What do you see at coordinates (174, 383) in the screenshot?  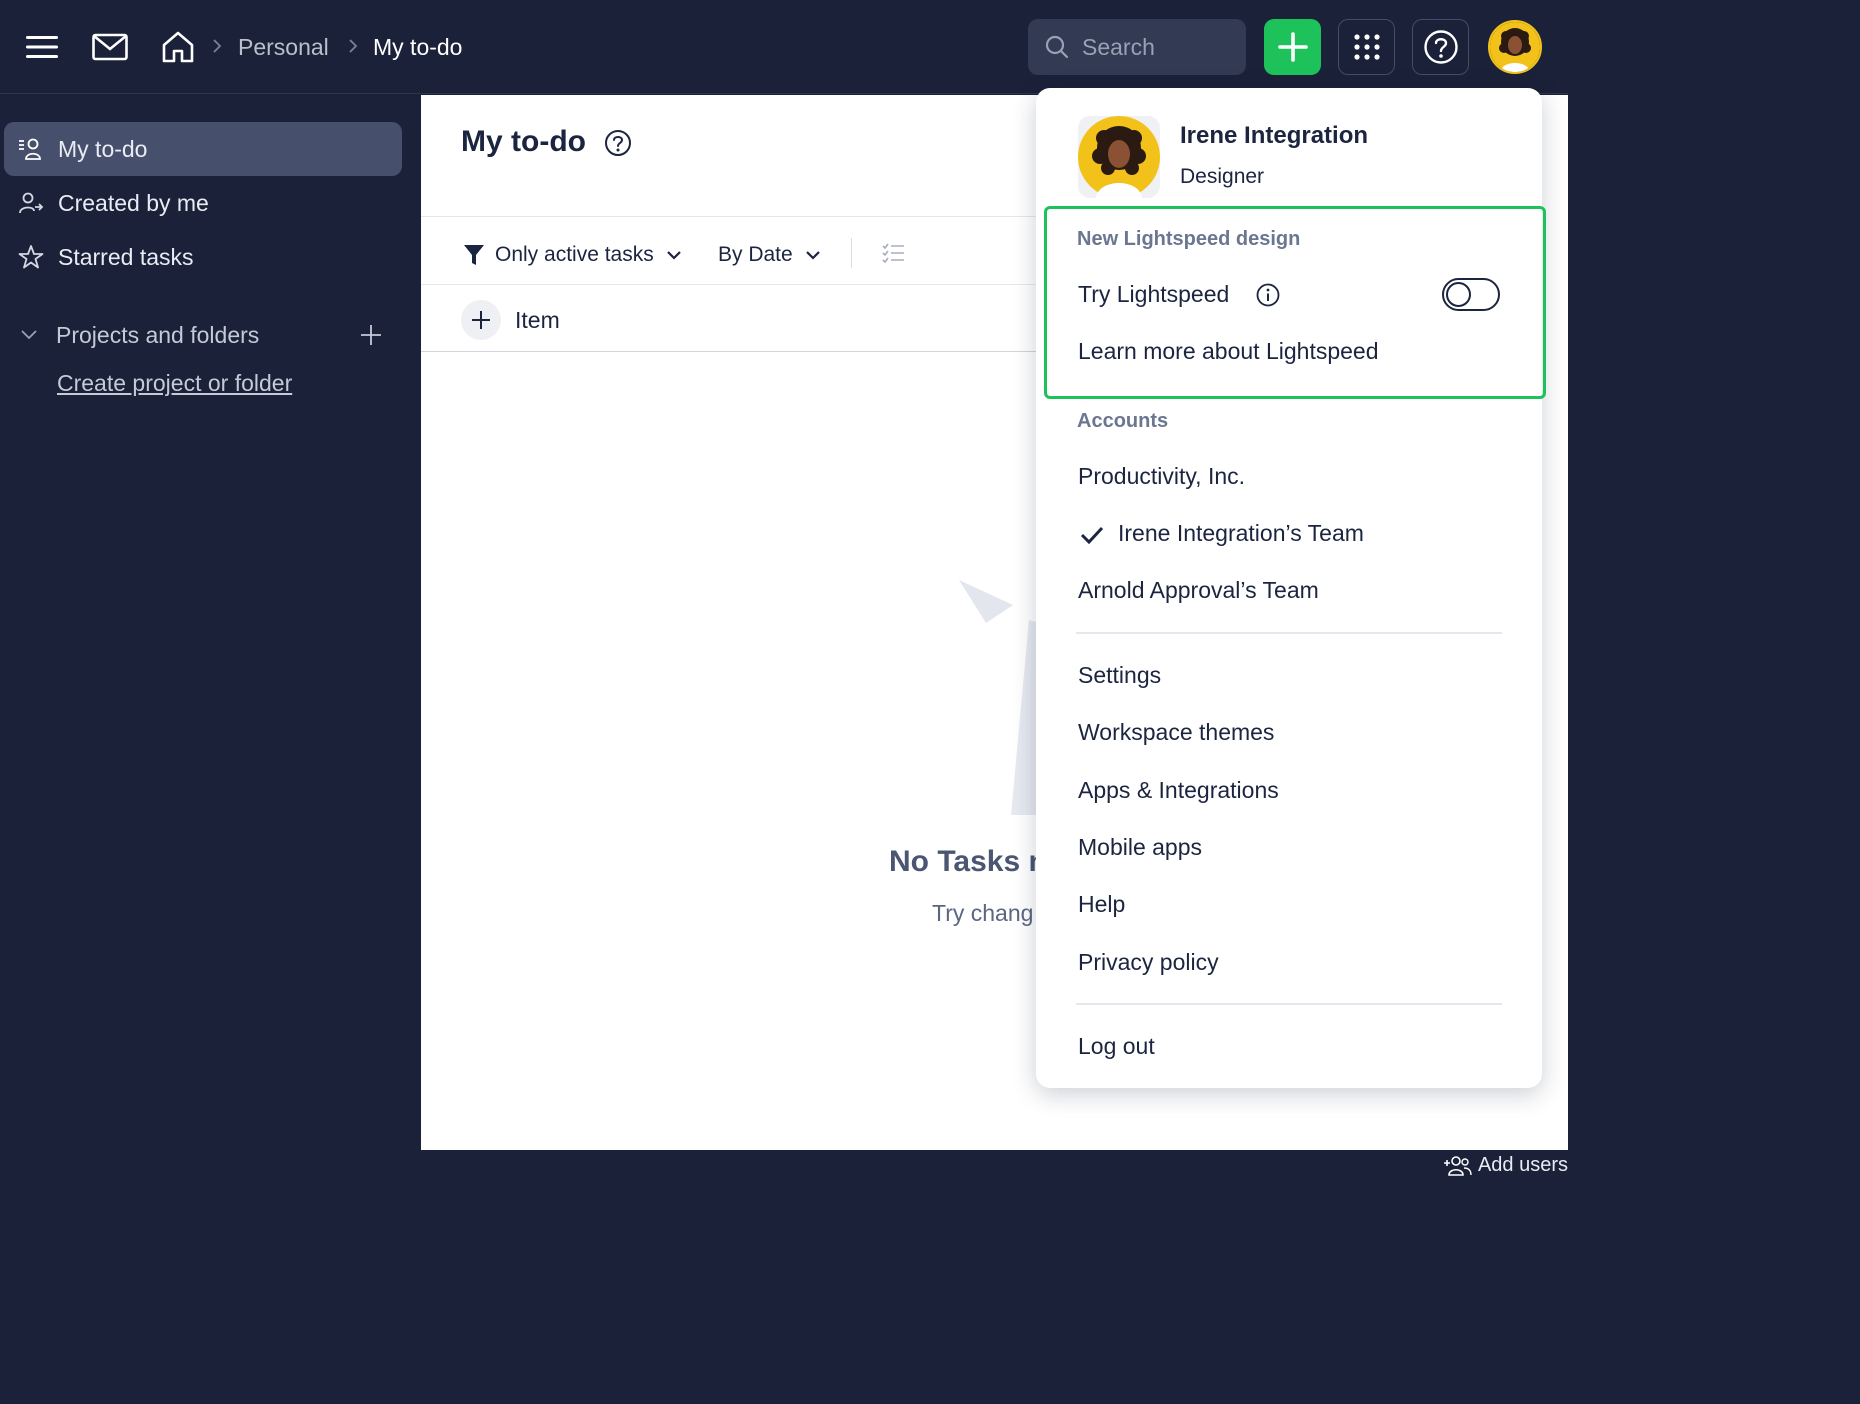 I see `create-project-link: Create project or folder` at bounding box center [174, 383].